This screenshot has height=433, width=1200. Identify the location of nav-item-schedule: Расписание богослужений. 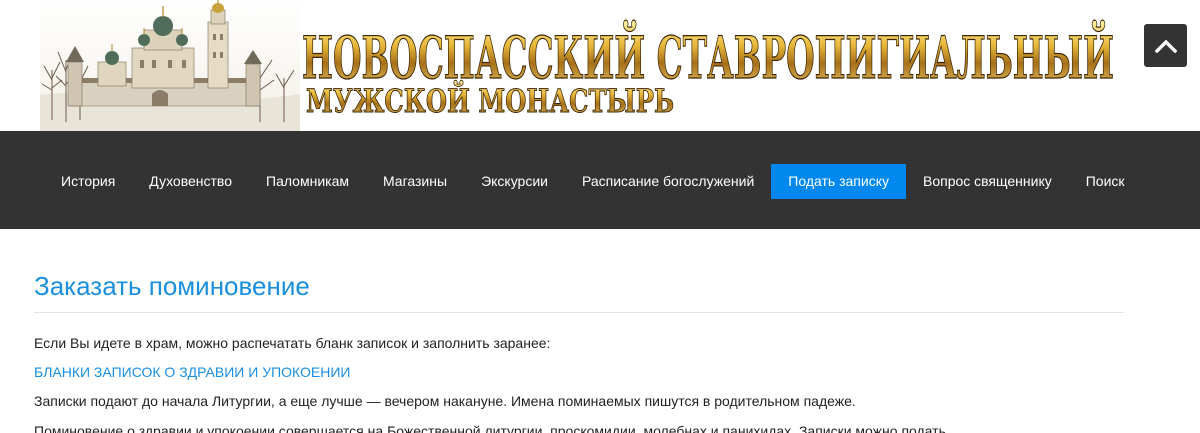
(668, 181).